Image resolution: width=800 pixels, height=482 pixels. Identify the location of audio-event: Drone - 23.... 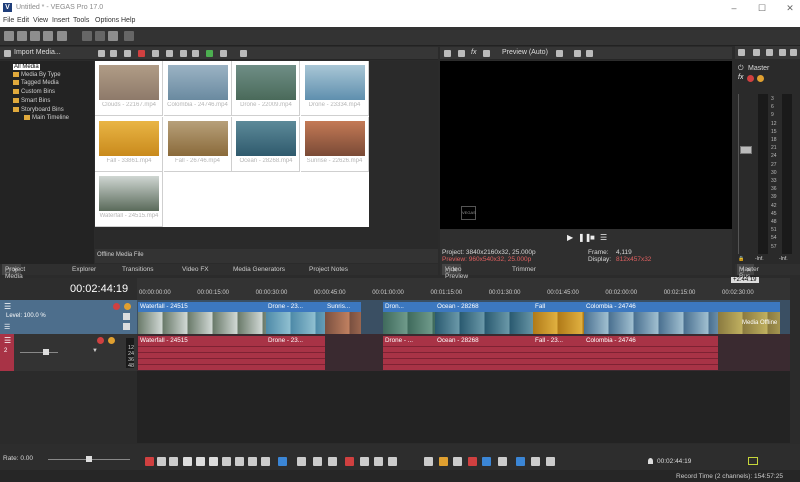
(295, 353).